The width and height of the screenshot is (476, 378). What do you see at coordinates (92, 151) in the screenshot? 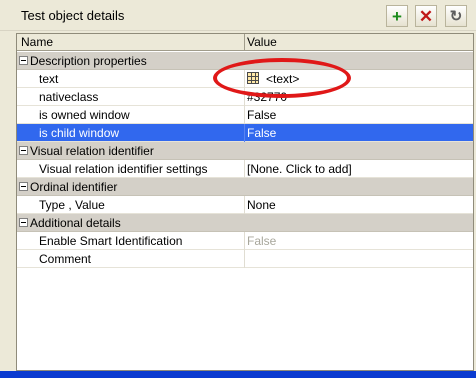
I see `section-label: Visual relation identifier` at bounding box center [92, 151].